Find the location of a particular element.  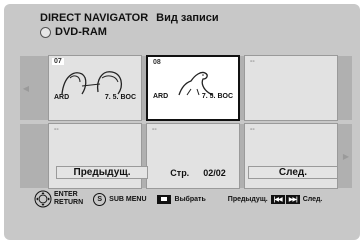

skip-buttons: |◀◀ ▶▶| is located at coordinates (285, 199).